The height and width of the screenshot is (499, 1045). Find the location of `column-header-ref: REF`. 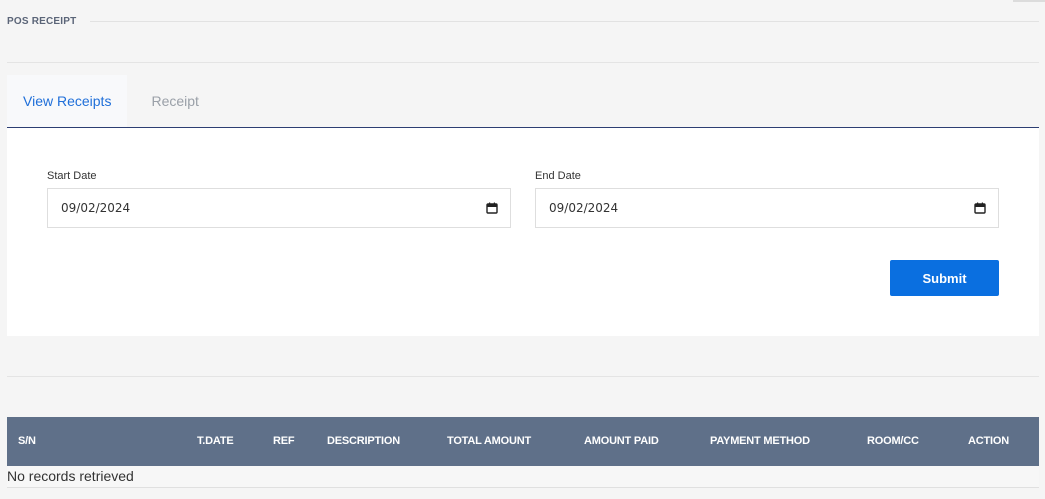

column-header-ref: REF is located at coordinates (284, 441).